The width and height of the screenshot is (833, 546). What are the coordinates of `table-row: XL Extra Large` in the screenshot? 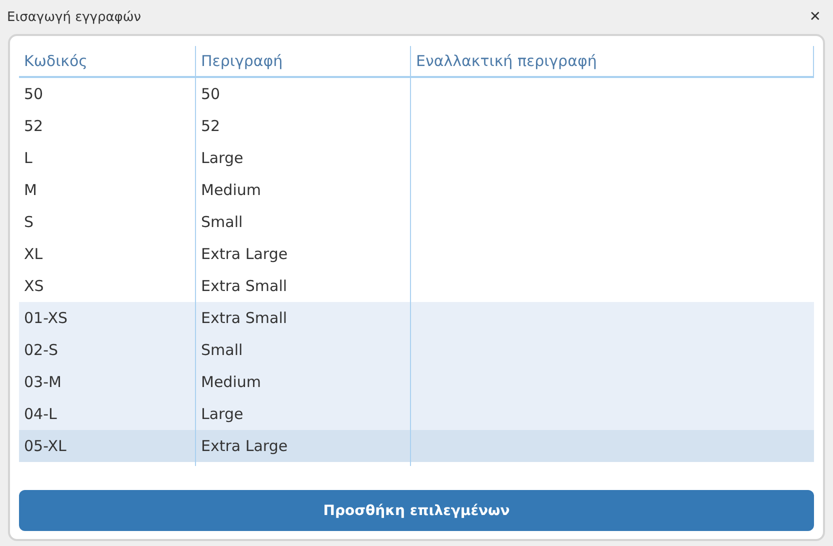 It's located at (416, 254).